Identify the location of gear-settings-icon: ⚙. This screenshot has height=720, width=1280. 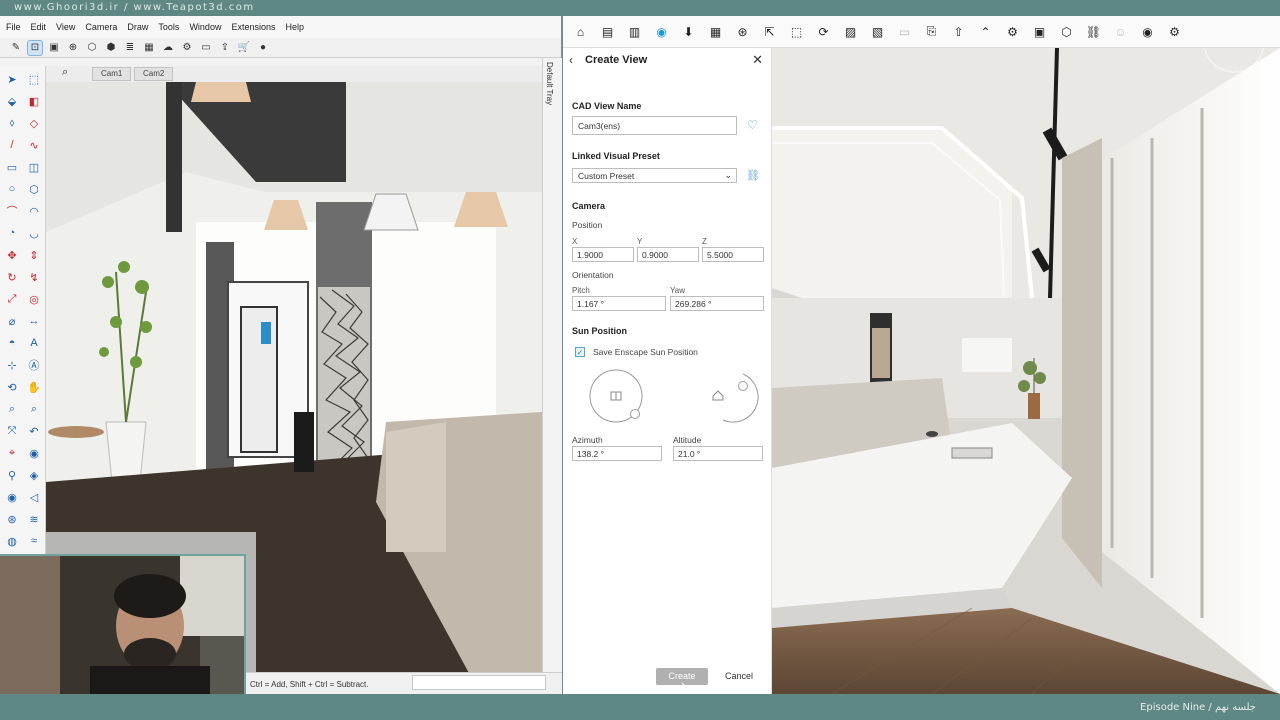
(1174, 32).